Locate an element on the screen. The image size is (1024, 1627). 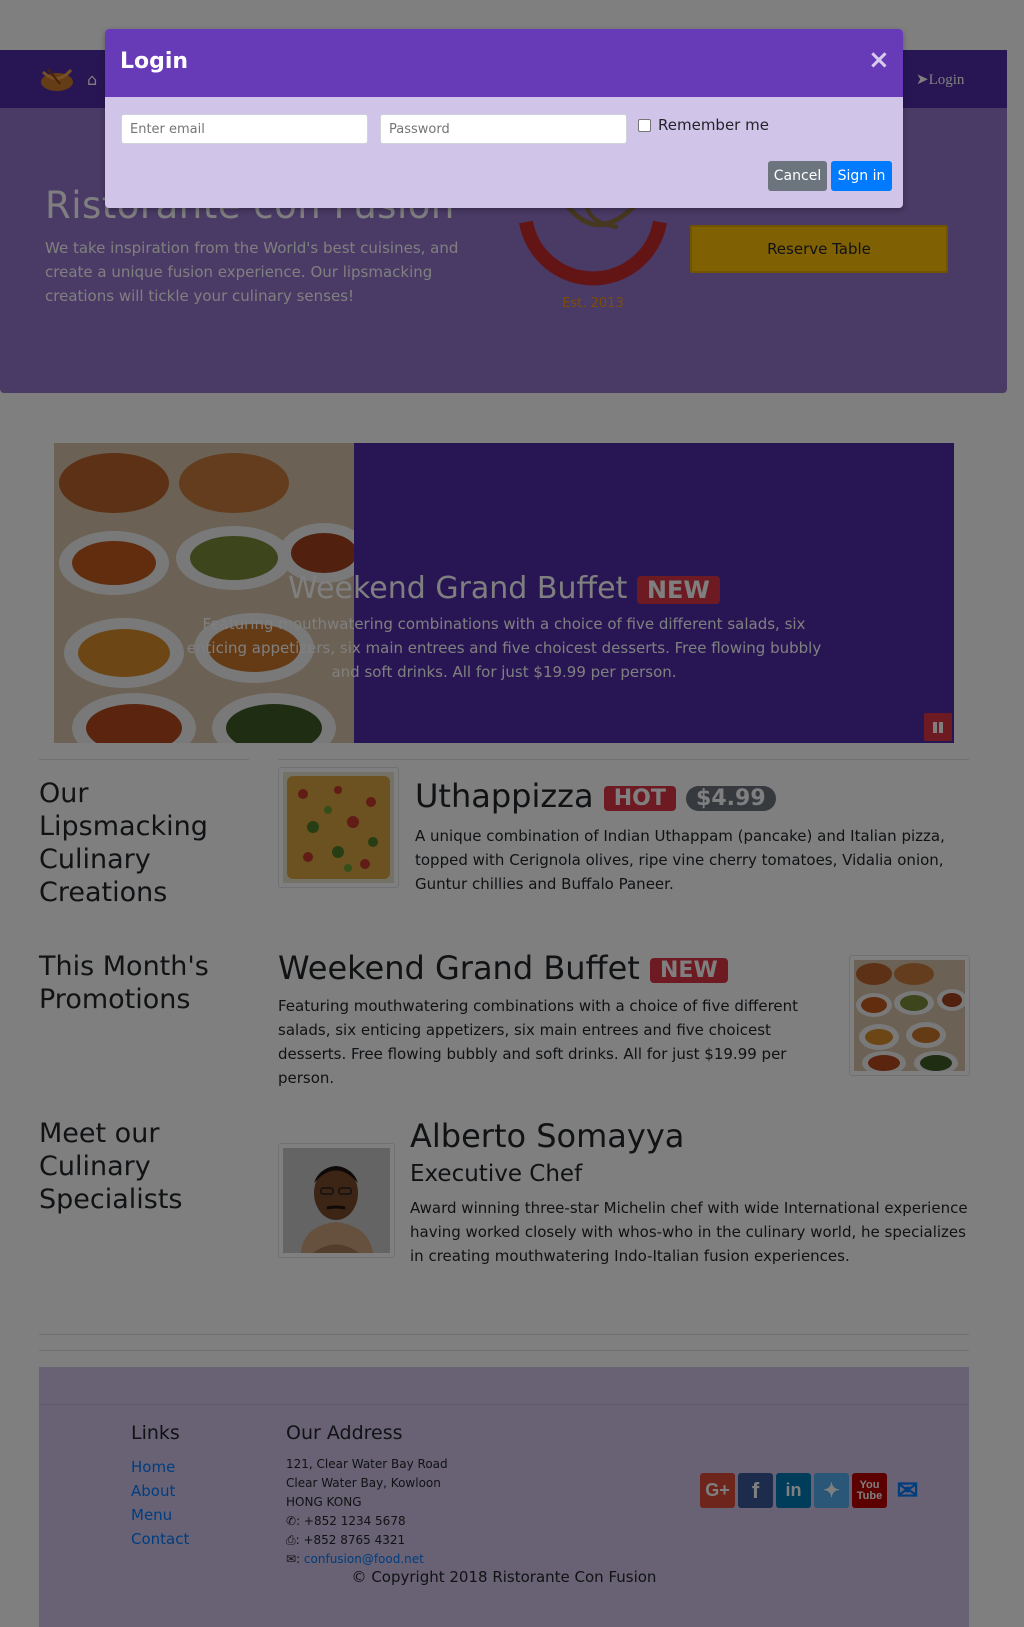
modal-header: Login × is located at coordinates (504, 63).